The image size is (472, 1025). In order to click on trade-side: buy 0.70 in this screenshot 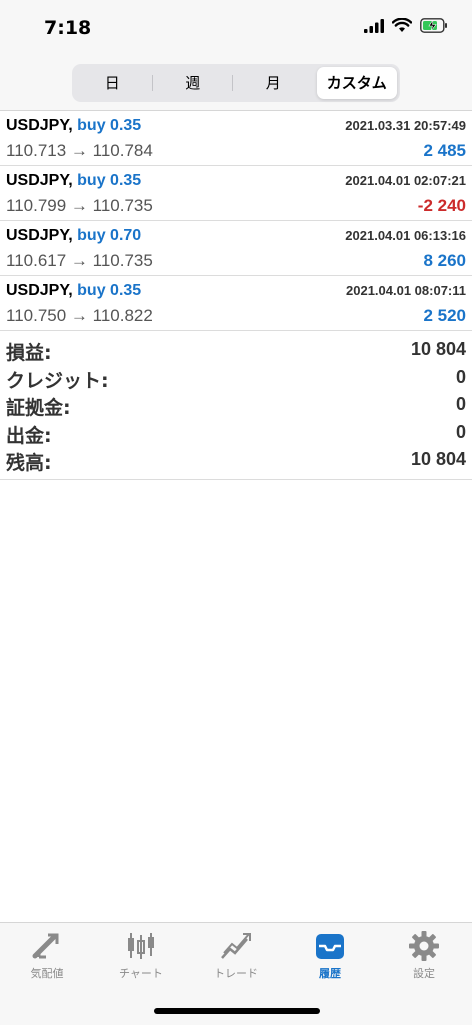, I will do `click(109, 235)`.